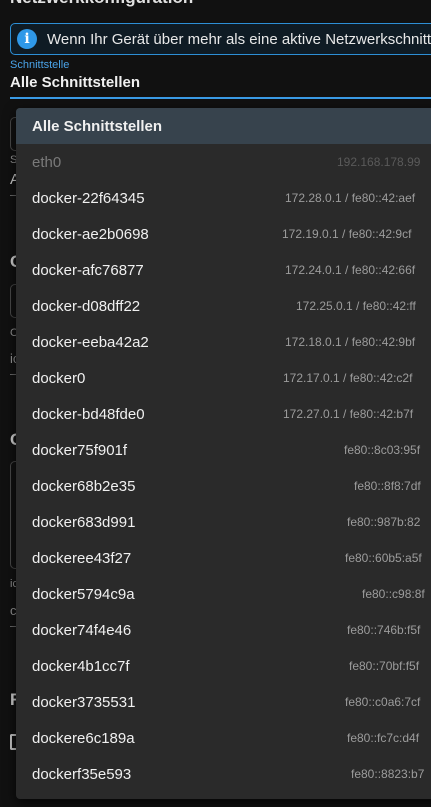 This screenshot has width=431, height=807. What do you see at coordinates (80, 450) in the screenshot?
I see `dropdown-option-name: docker75f901f` at bounding box center [80, 450].